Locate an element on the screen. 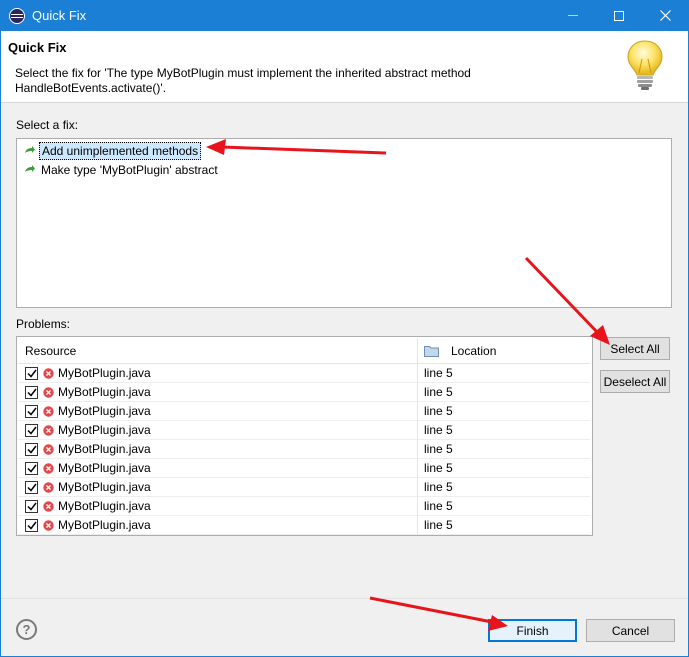 This screenshot has width=689, height=657. close-icon is located at coordinates (665, 15).